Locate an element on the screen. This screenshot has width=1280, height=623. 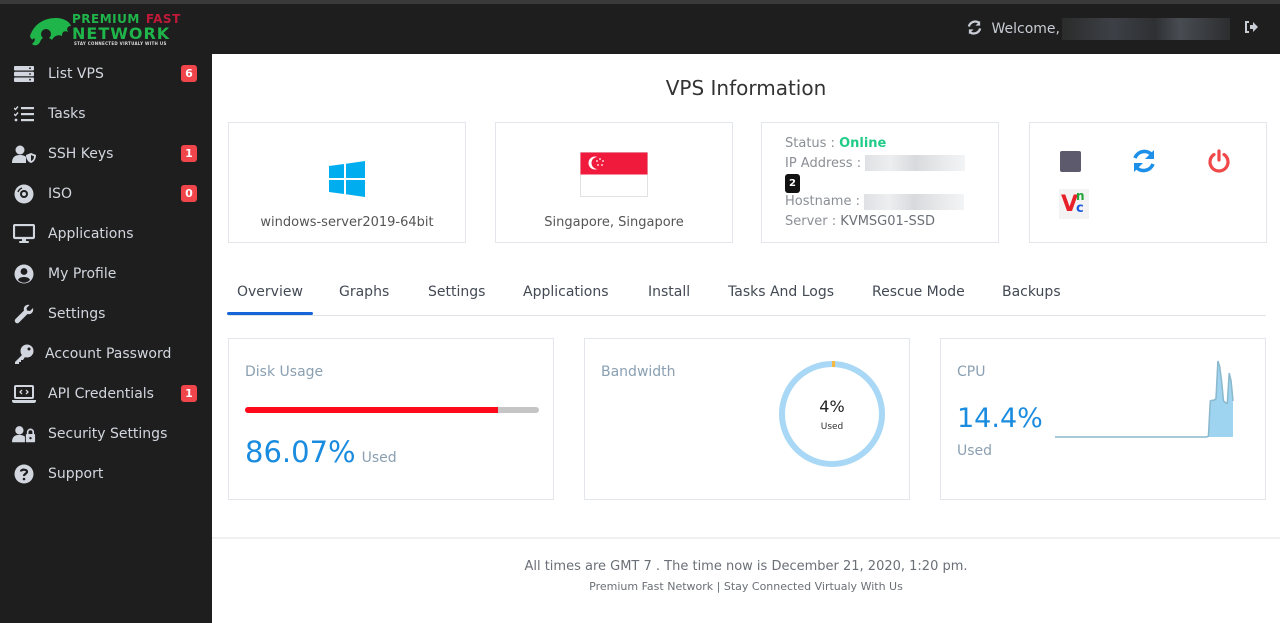
sidebar-item-label: ISO is located at coordinates (60, 194).